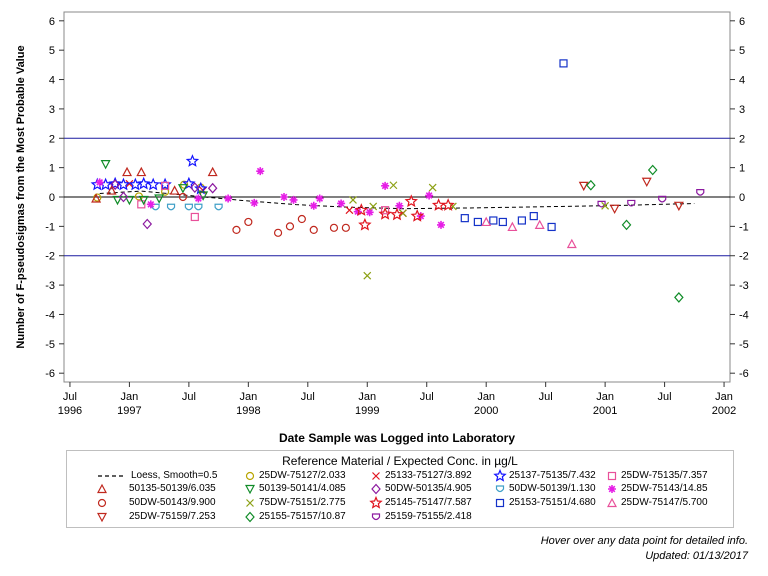  Describe the element at coordinates (742, 22) in the screenshot. I see `y-tick-label-right: 6` at that location.